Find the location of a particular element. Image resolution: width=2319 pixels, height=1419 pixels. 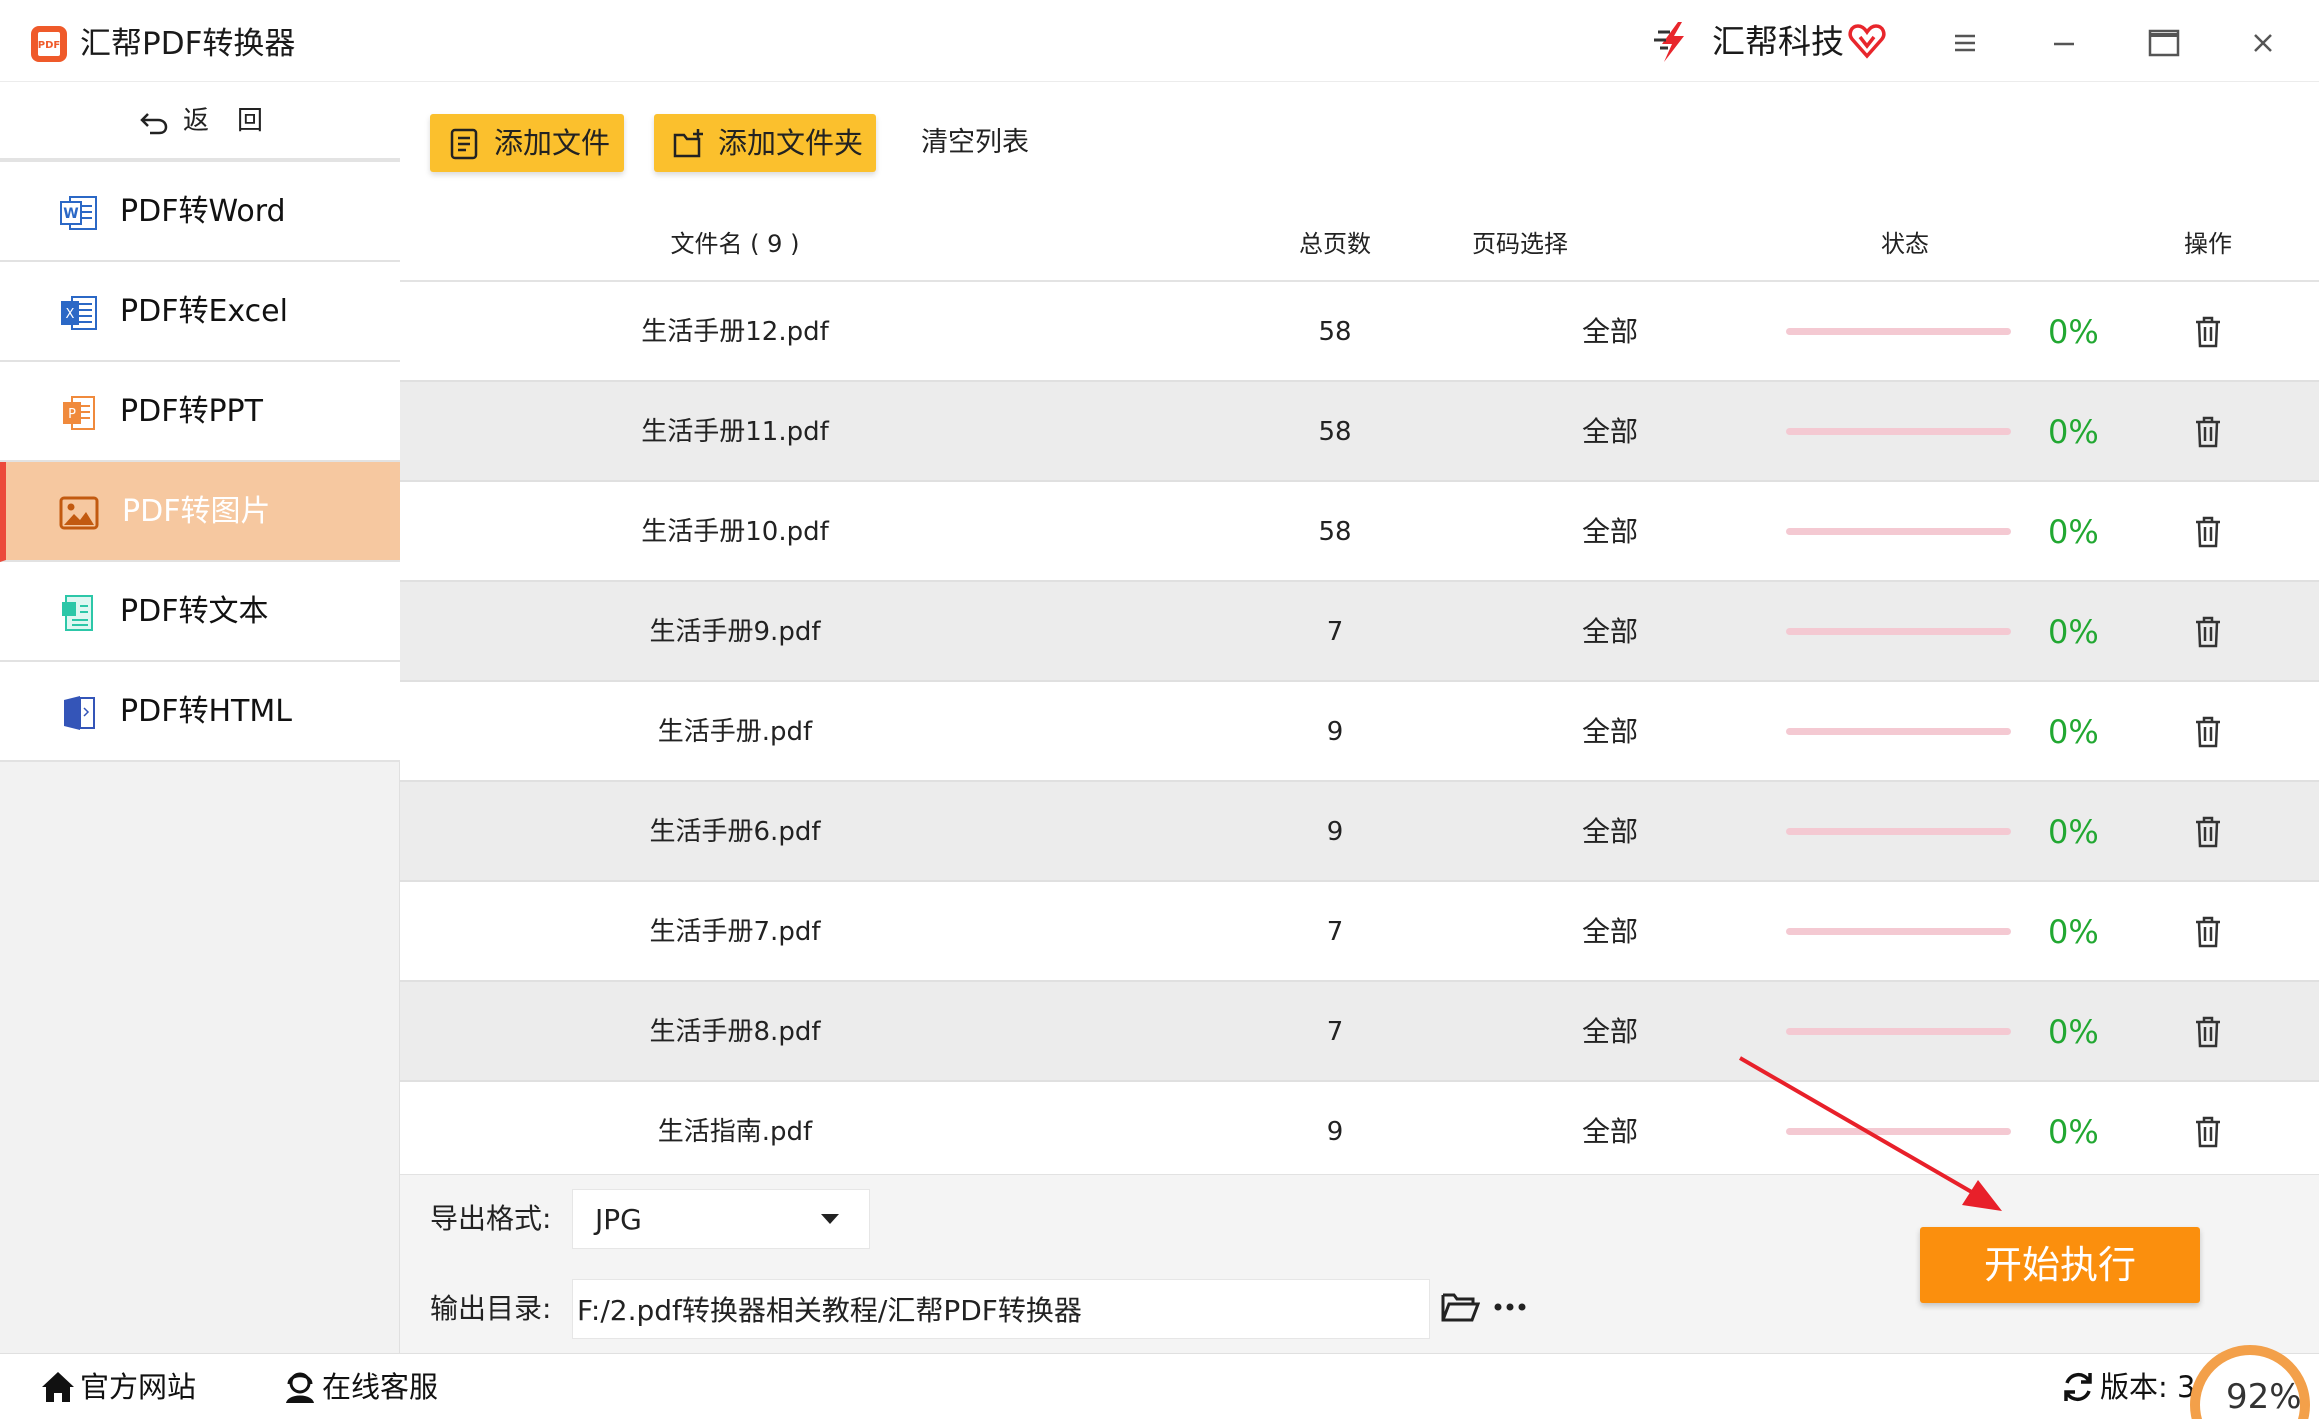

file-name: 生活手册6.pdf is located at coordinates (735, 832).